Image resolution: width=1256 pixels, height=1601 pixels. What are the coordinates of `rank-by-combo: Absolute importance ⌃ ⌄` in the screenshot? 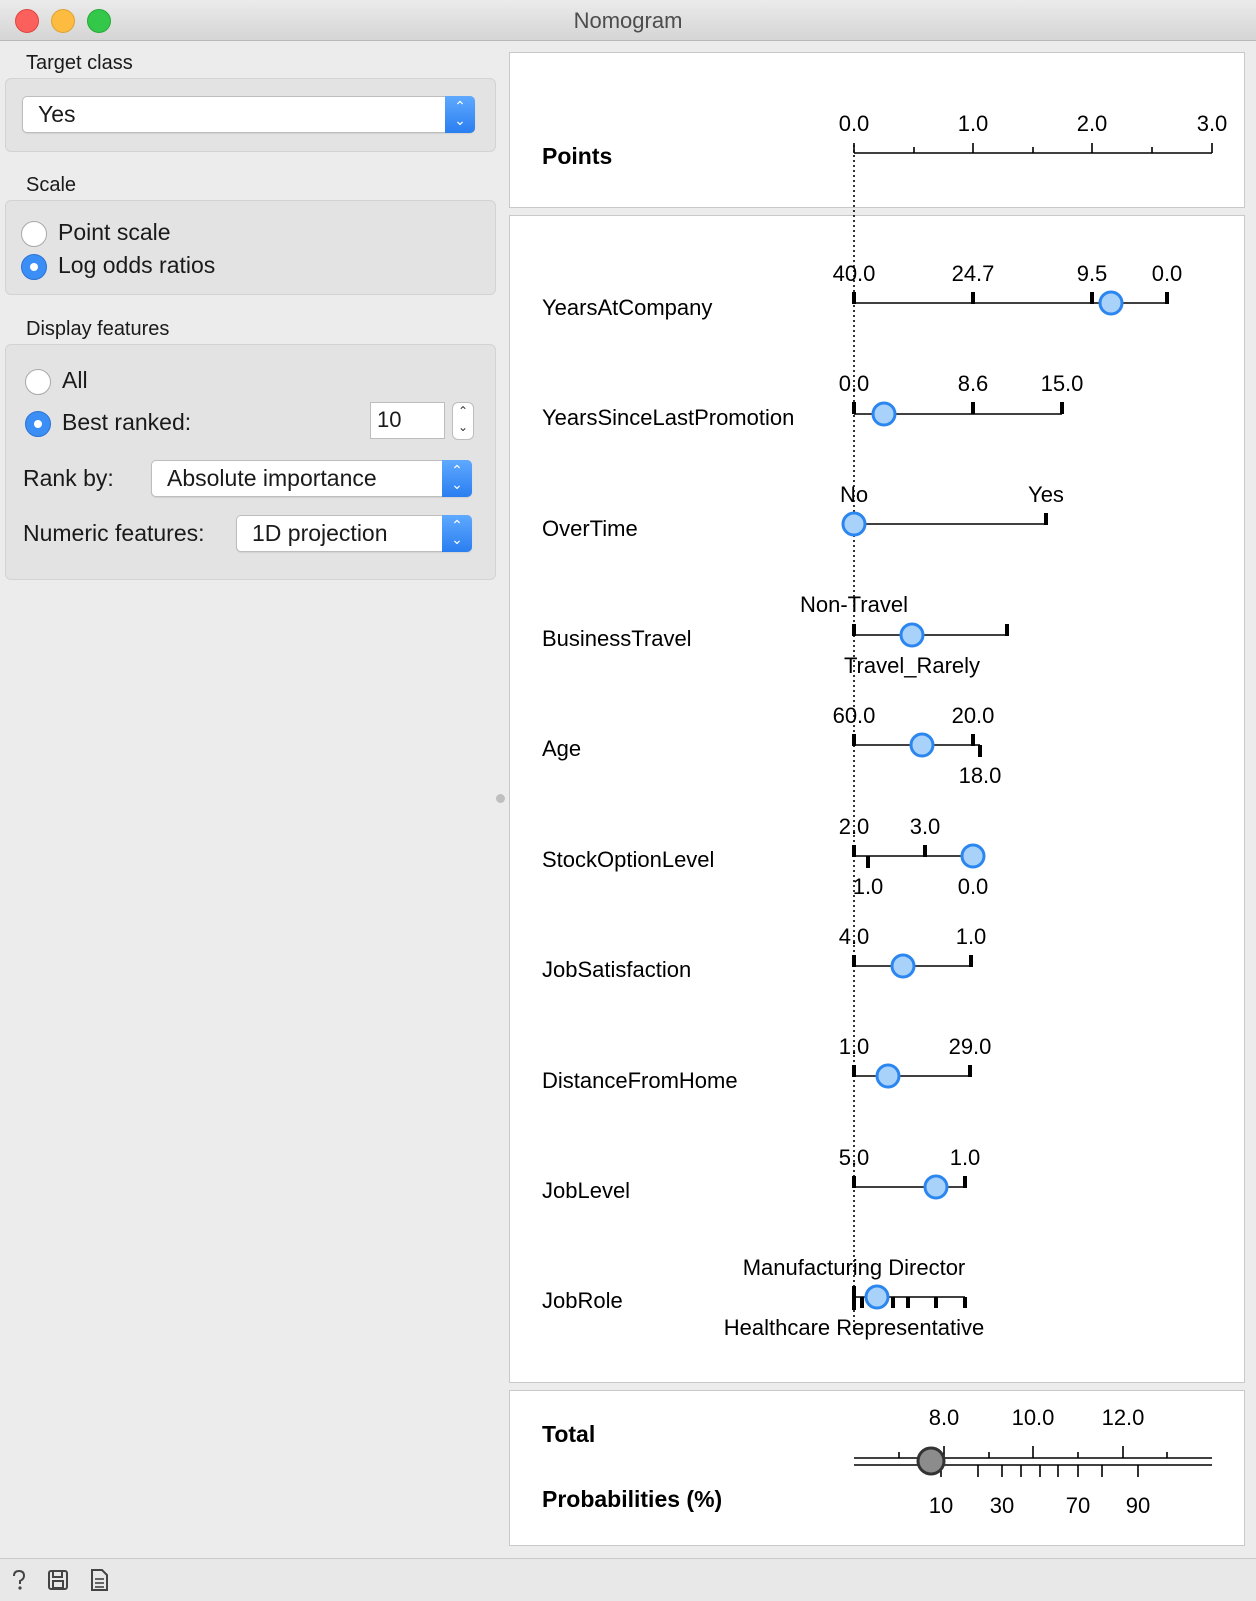 It's located at (311, 478).